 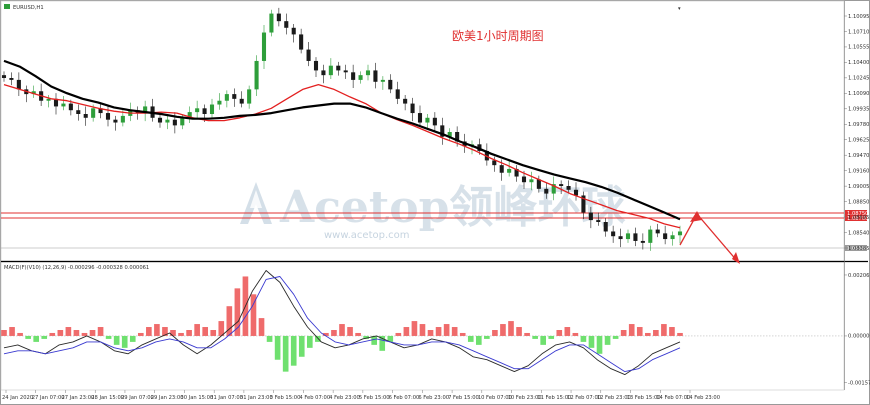 What do you see at coordinates (498, 36) in the screenshot?
I see `annotation-text: 欧美1小时周期图` at bounding box center [498, 36].